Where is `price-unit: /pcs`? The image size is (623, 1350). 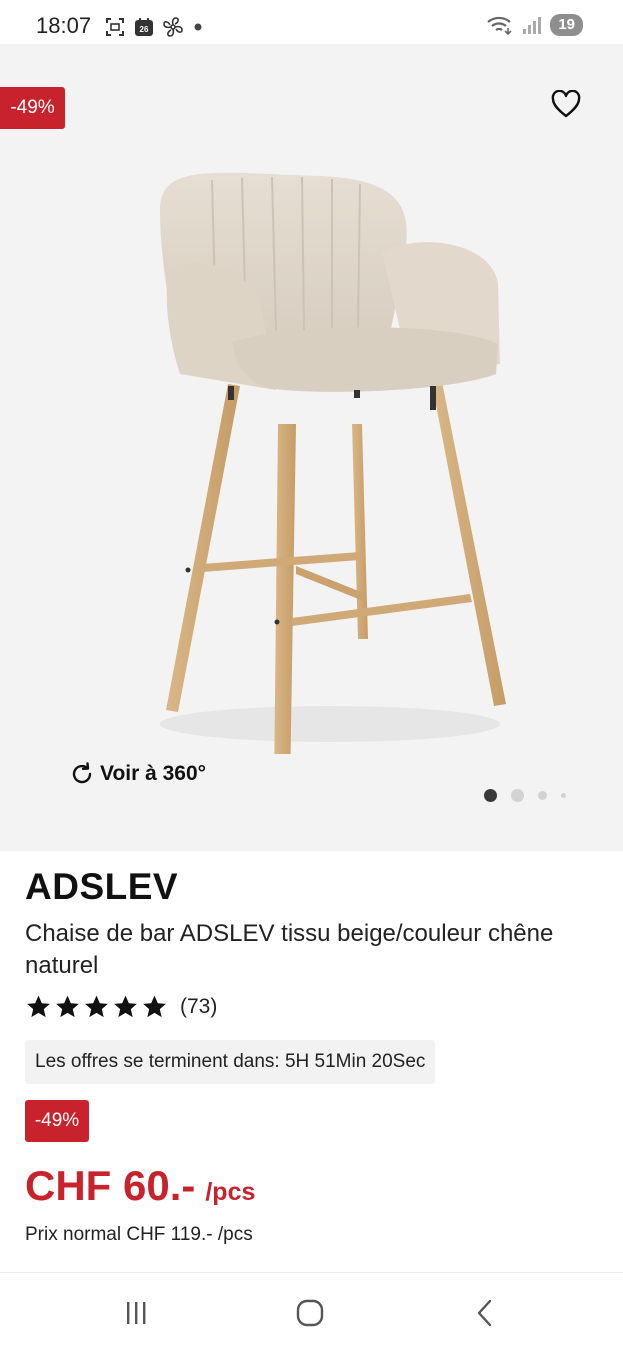
price-unit: /pcs is located at coordinates (230, 1192).